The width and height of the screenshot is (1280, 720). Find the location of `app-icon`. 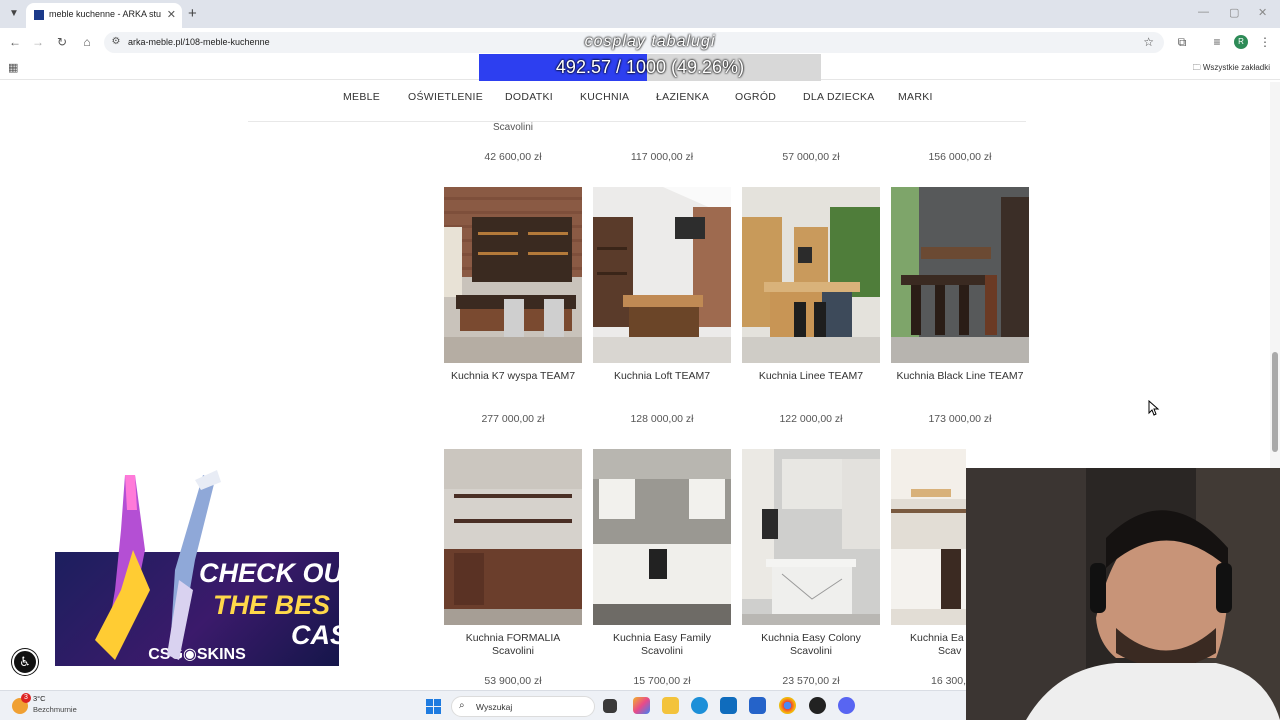

app-icon is located at coordinates (817, 705).